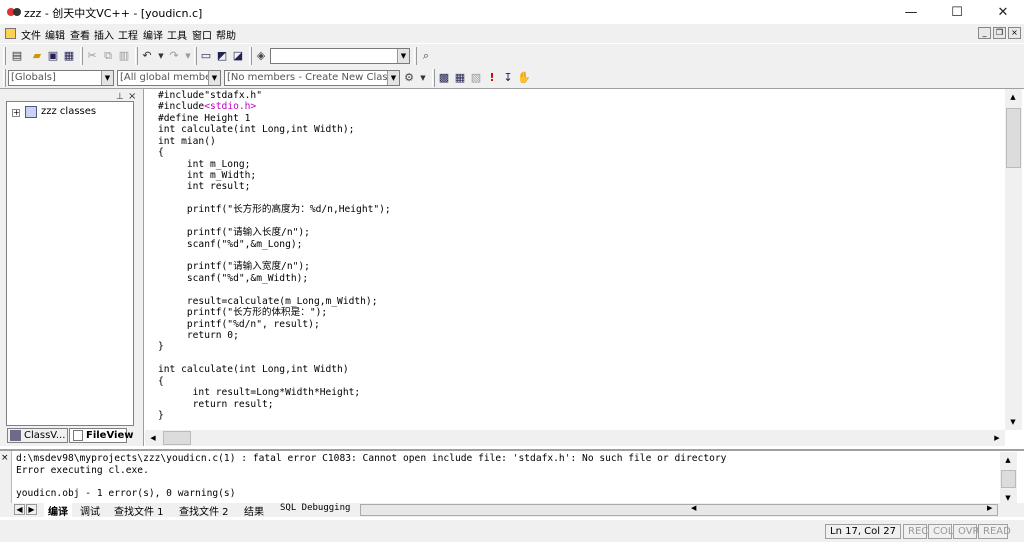 The image size is (1024, 542). Describe the element at coordinates (315, 508) in the screenshot. I see `tab-sql-debugging: SQL Debugging` at that location.